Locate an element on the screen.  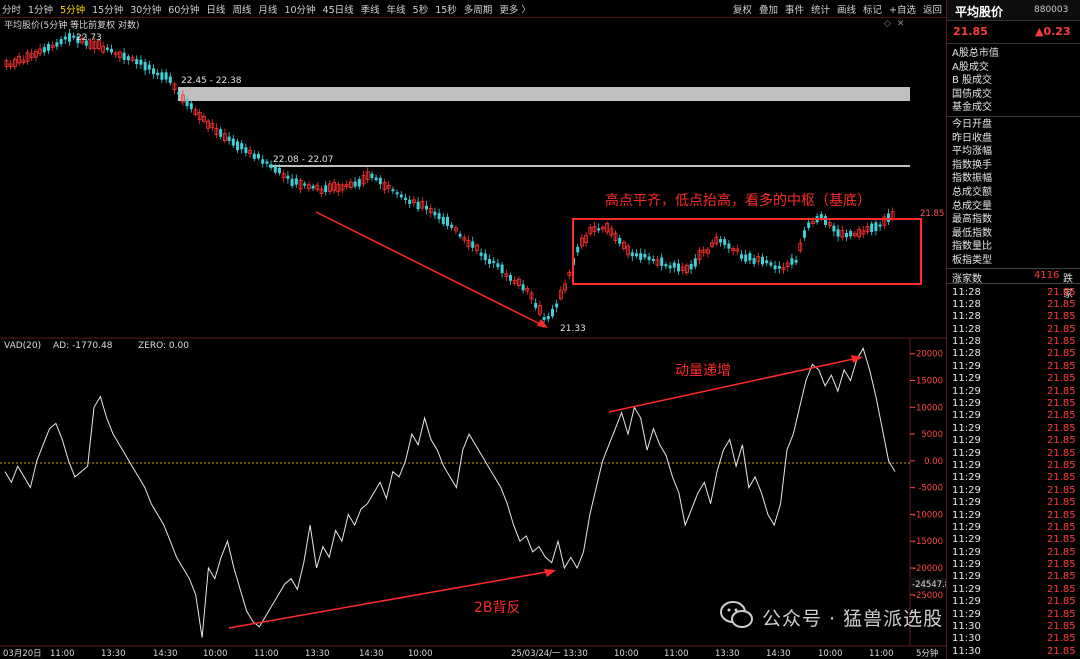
stat-label: 最低指数 is located at coordinates (972, 233).